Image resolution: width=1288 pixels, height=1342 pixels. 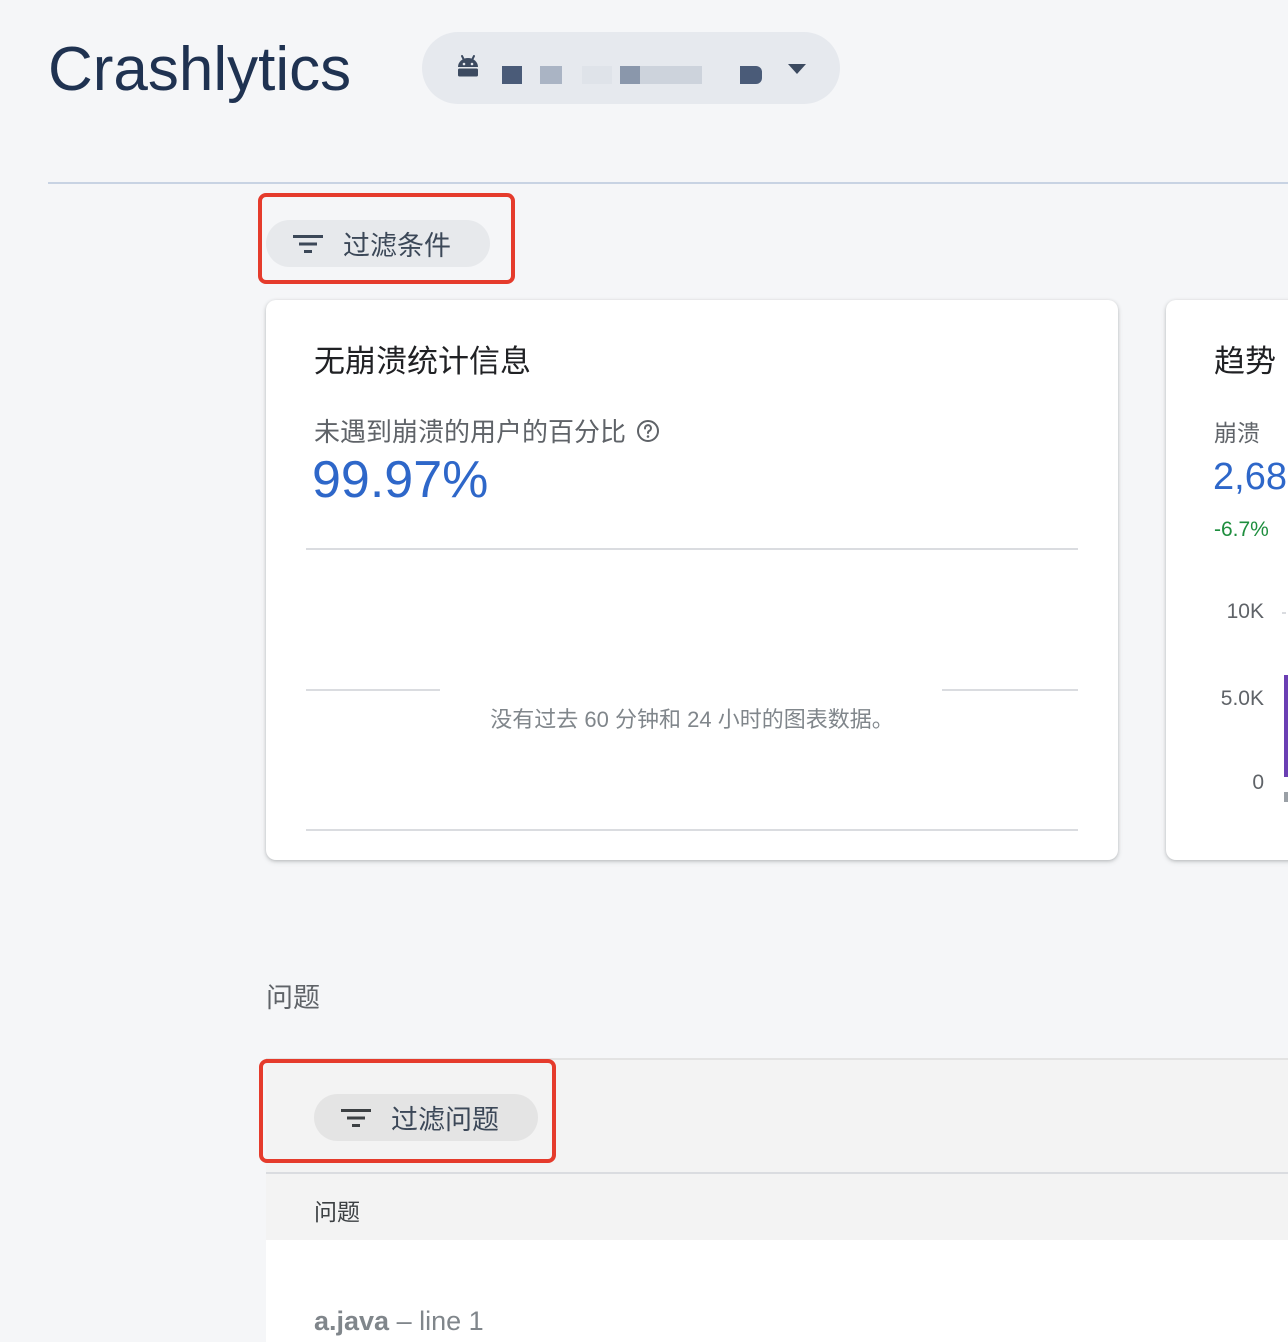 I want to click on app-name-redacted, so click(x=632, y=72).